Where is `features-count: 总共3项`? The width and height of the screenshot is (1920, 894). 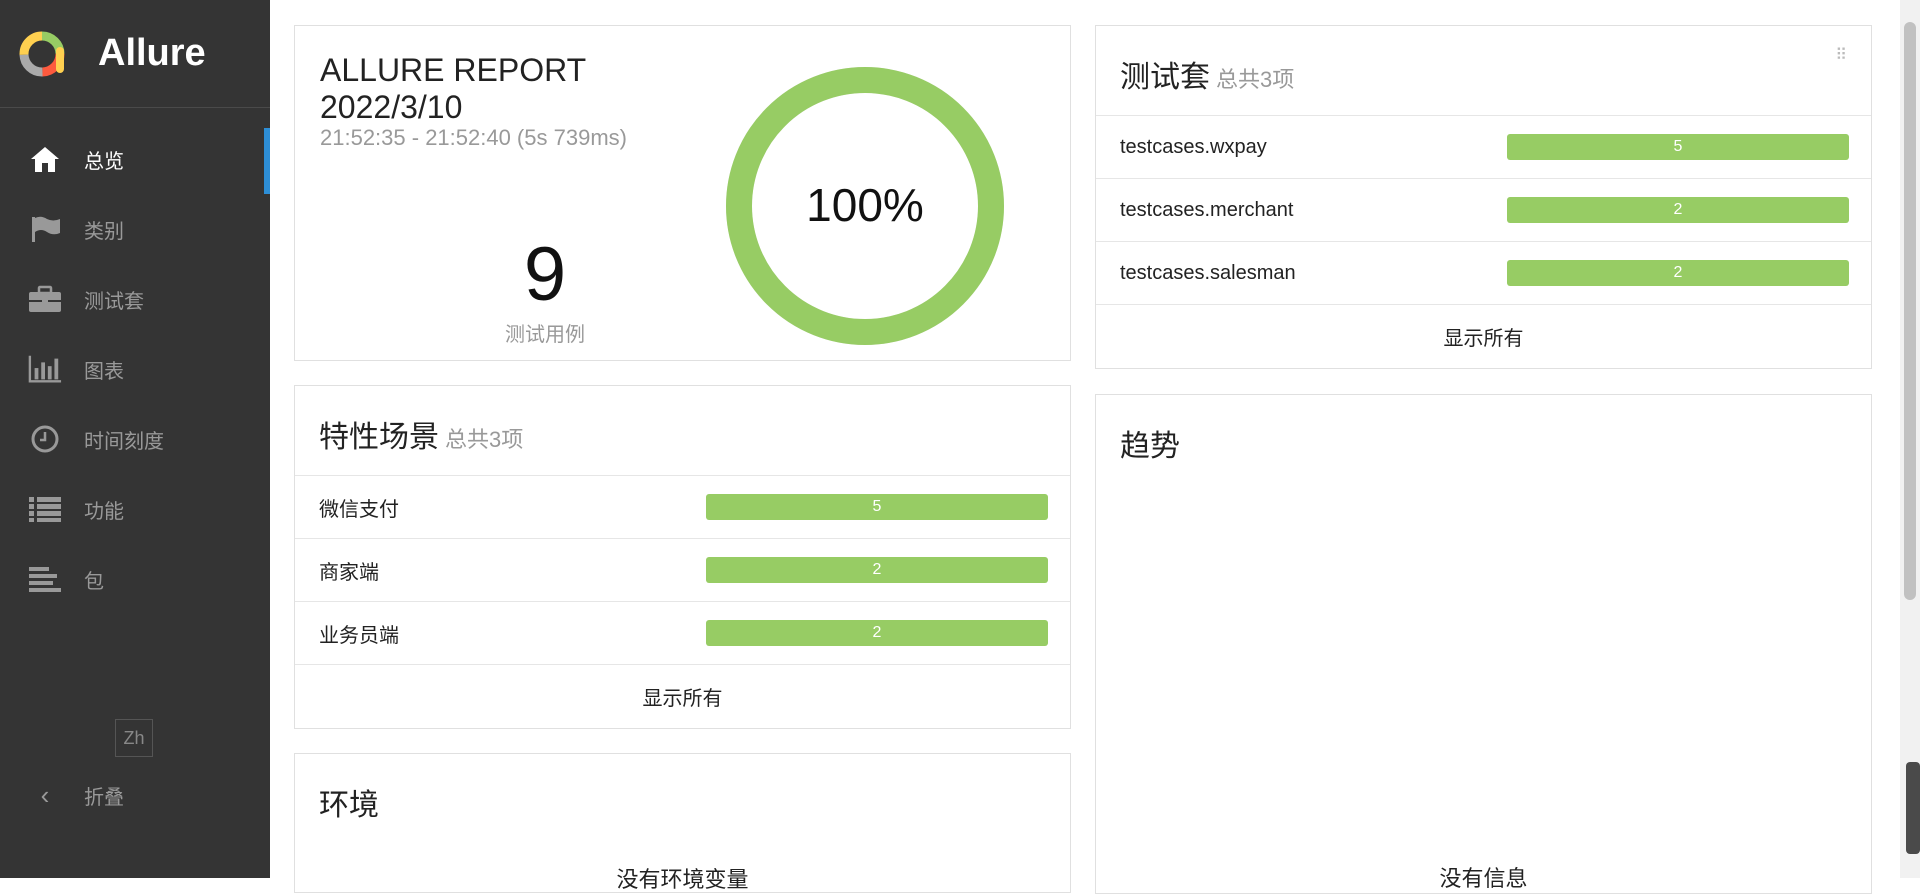
features-count: 总共3项 is located at coordinates (484, 439).